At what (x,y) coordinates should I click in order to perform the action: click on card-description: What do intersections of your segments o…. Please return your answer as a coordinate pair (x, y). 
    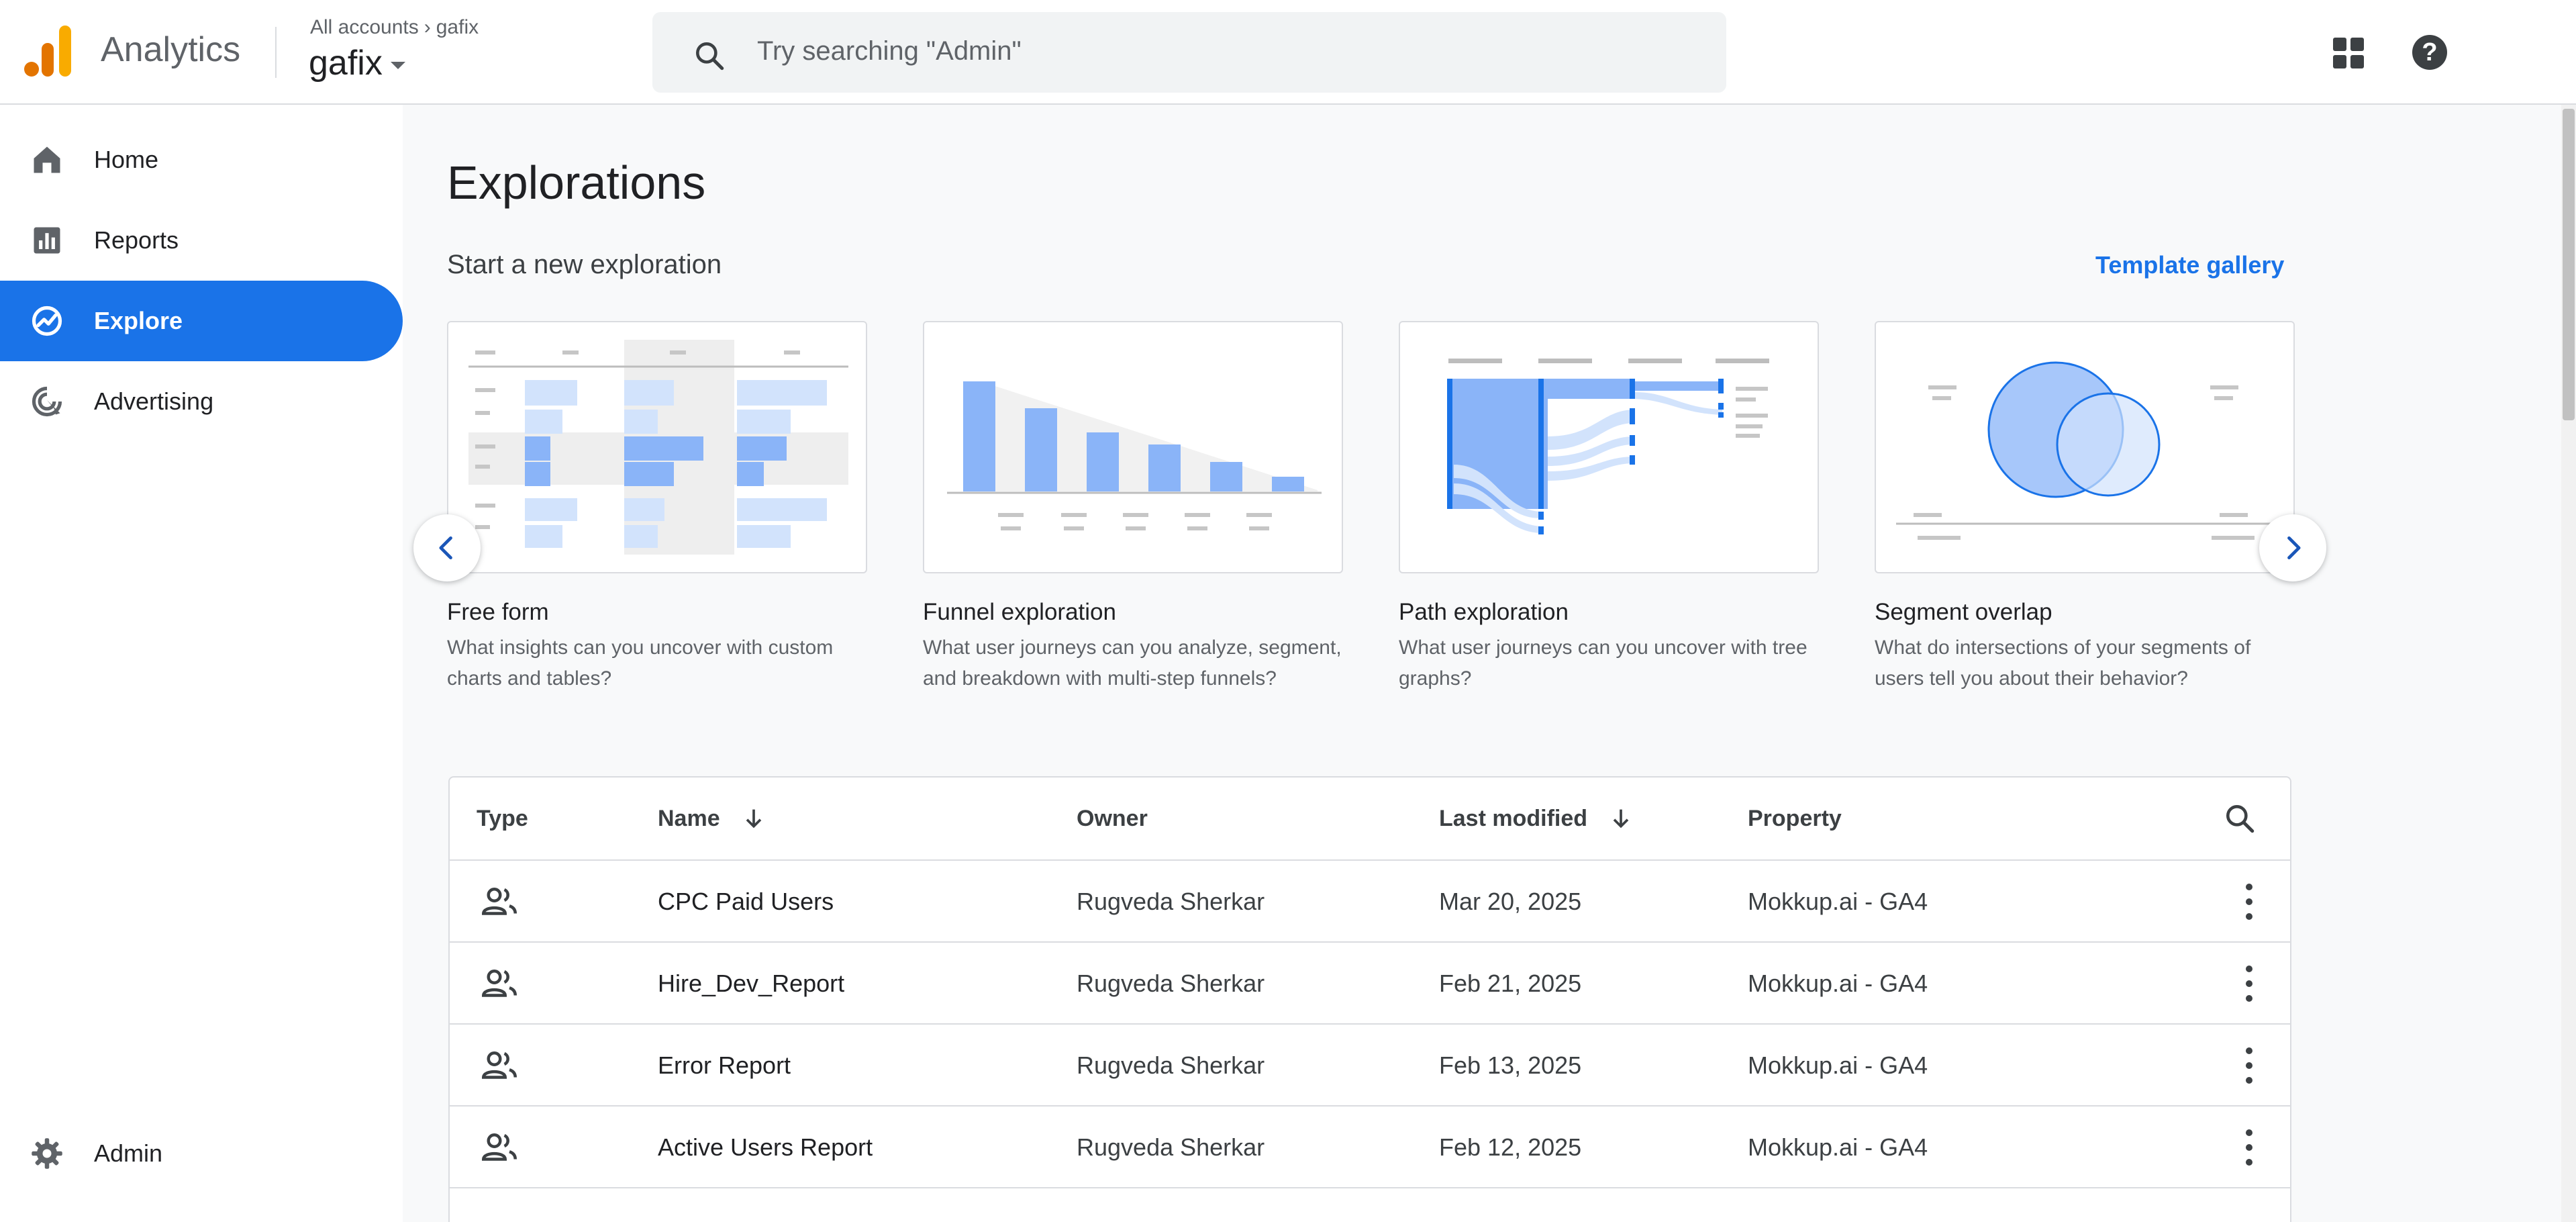
    Looking at the image, I should click on (2063, 663).